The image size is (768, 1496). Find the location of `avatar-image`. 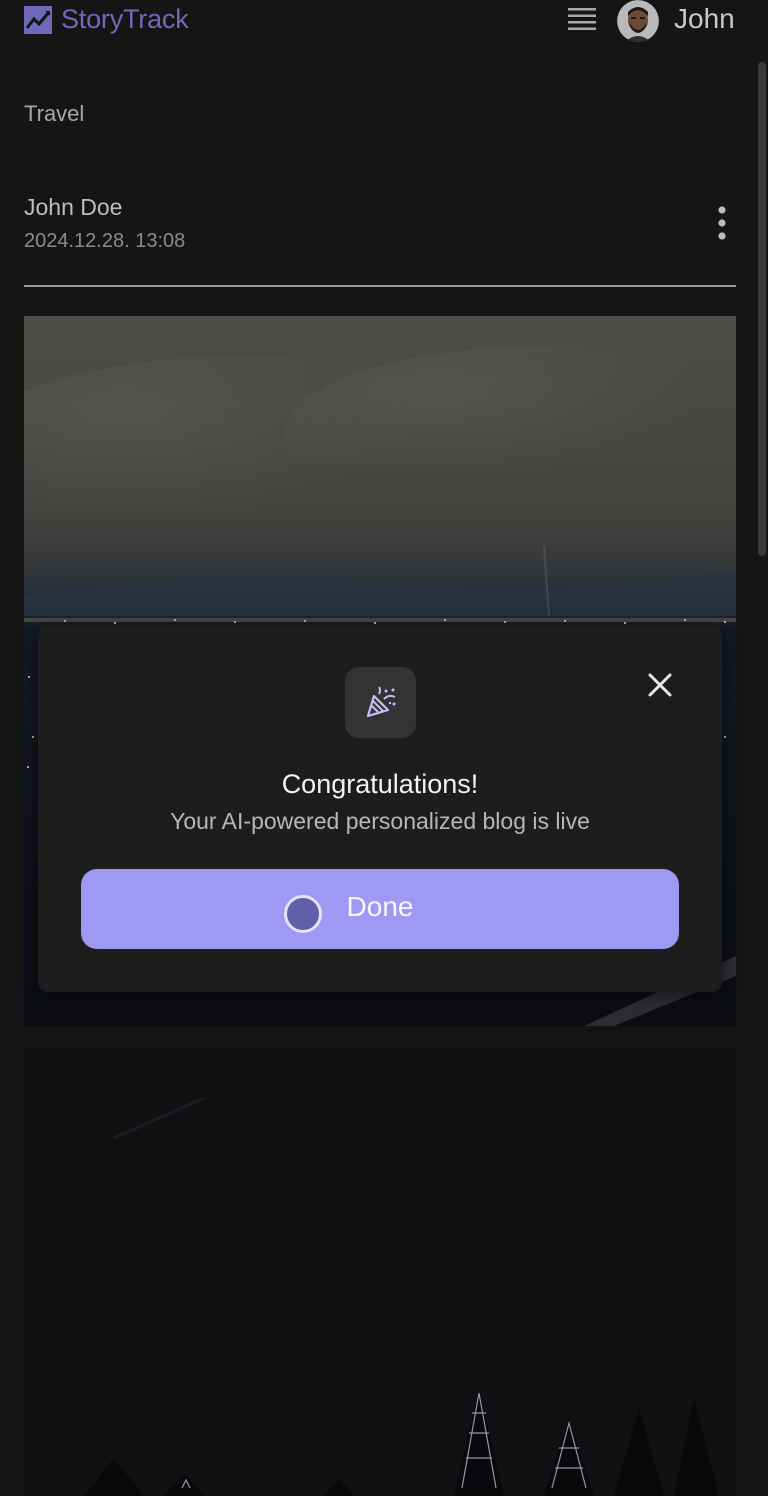

avatar-image is located at coordinates (638, 21).